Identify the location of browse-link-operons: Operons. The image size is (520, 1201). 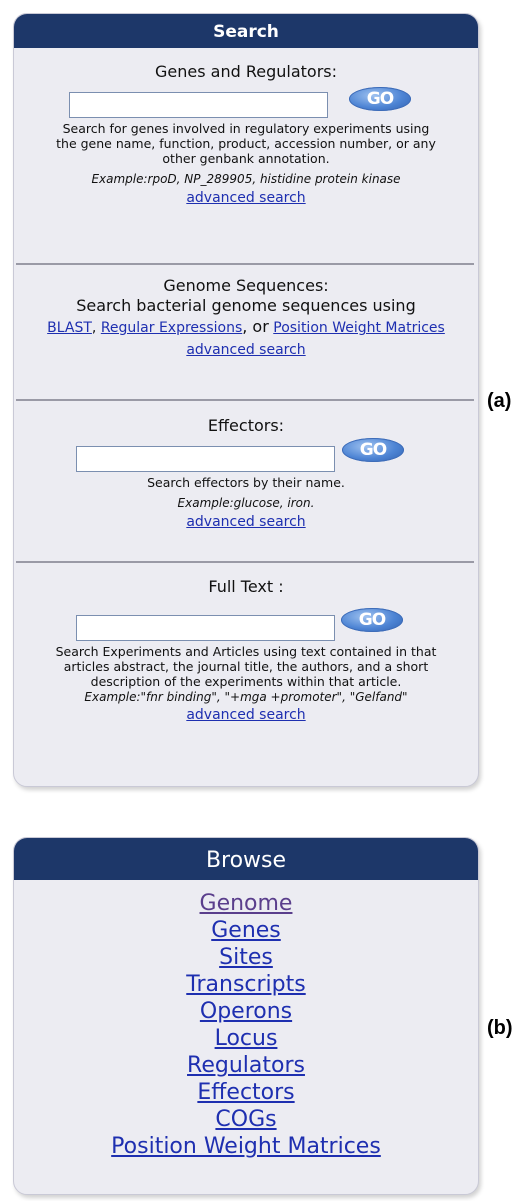
(246, 1011).